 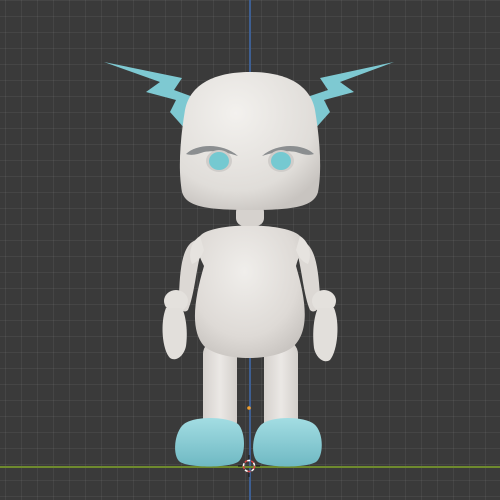 I want to click on torso, so click(x=250, y=291).